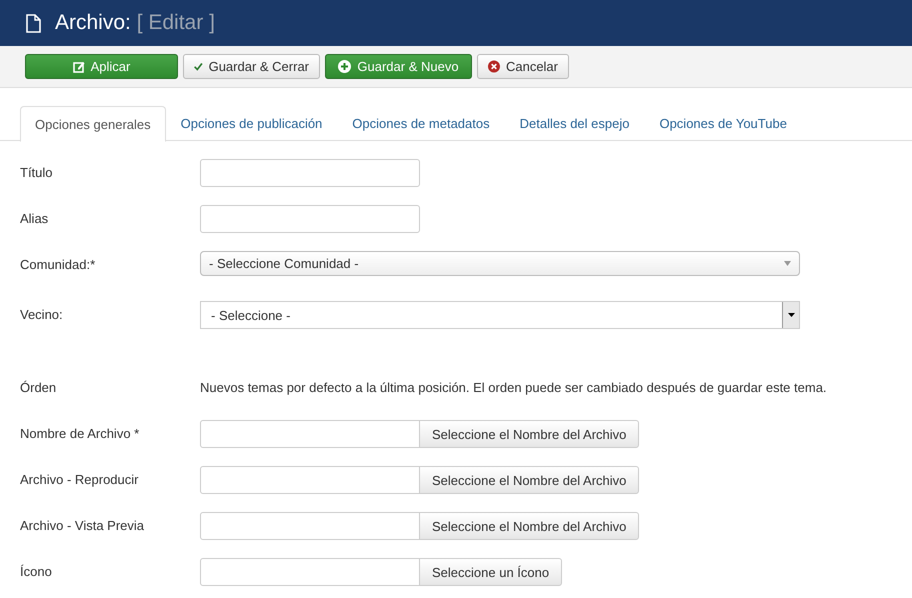 The height and width of the screenshot is (598, 912). I want to click on tab: Opciones generales, so click(93, 124).